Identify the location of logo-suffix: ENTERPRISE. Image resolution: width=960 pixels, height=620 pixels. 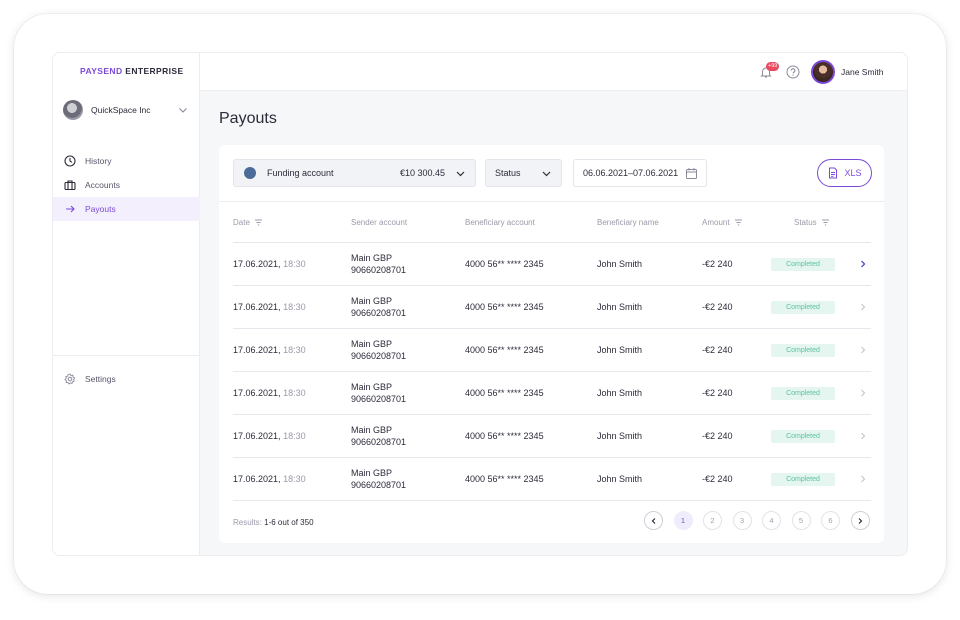
(154, 71).